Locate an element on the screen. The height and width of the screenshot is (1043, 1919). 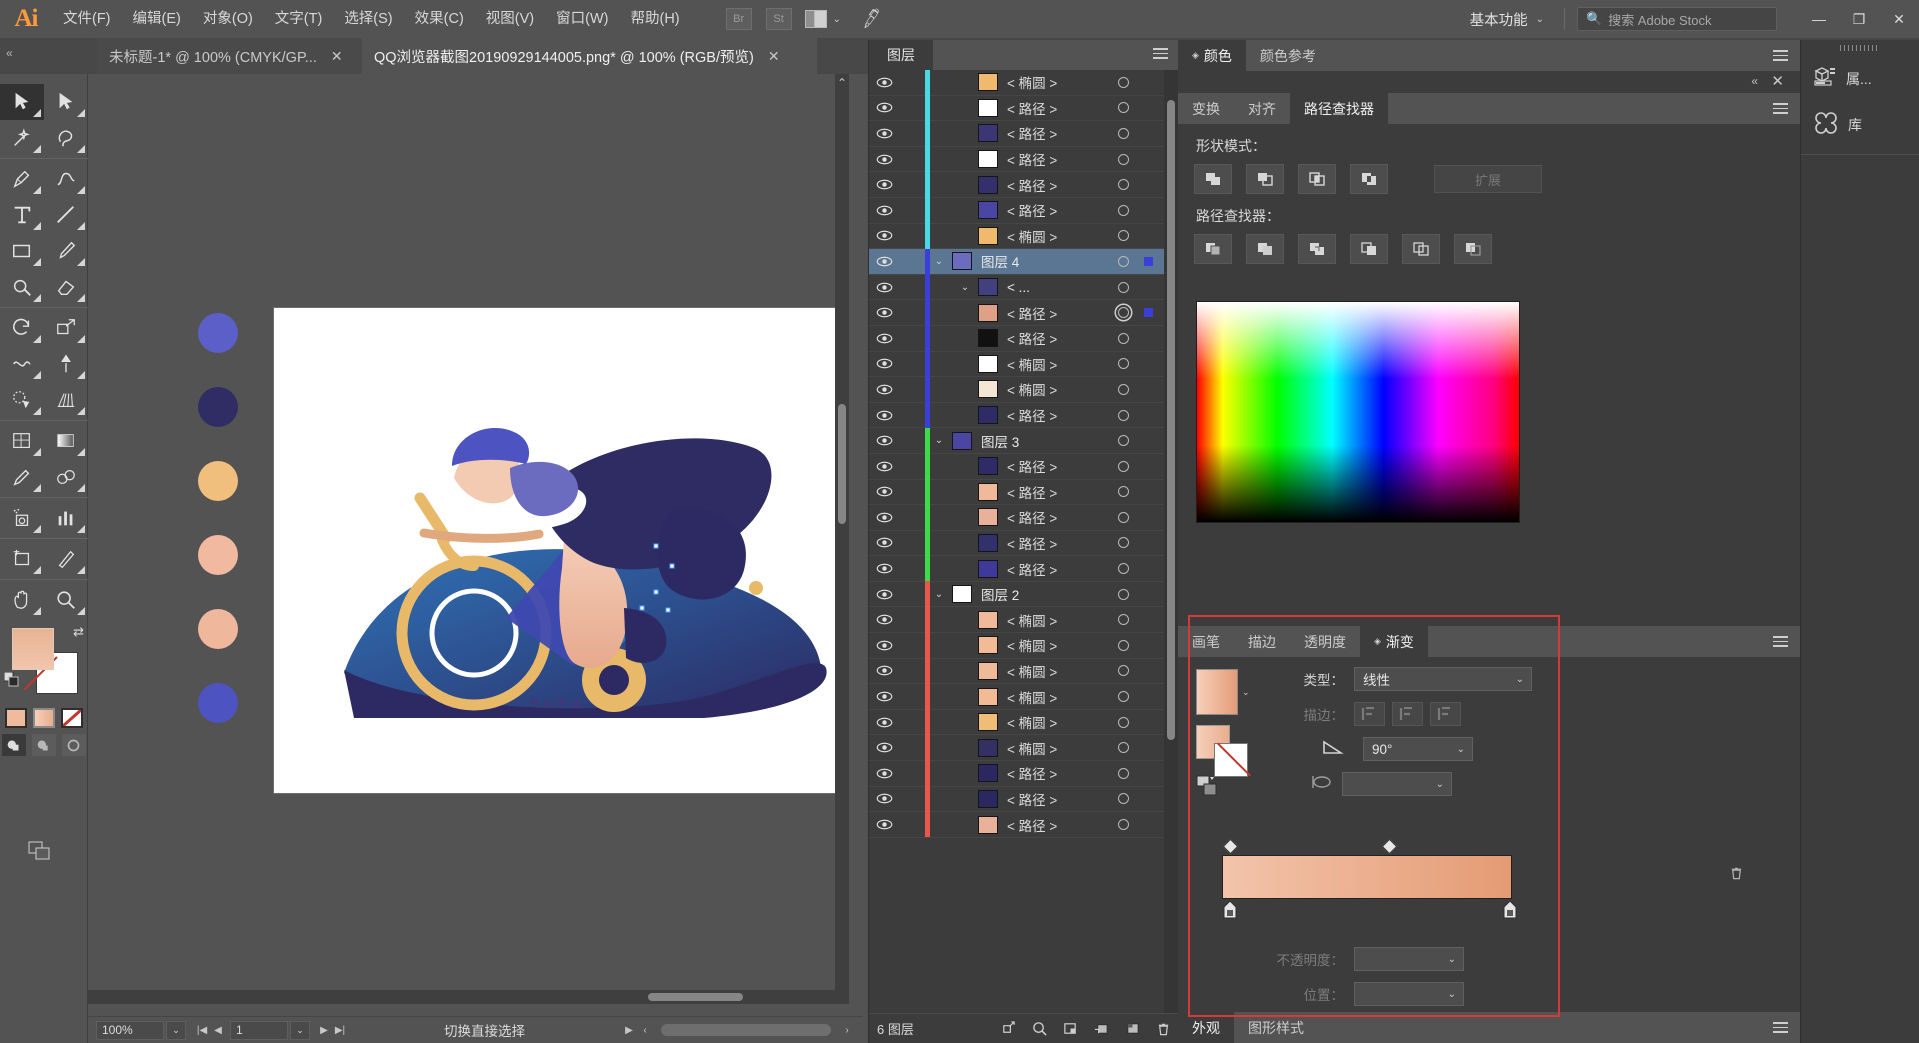
gradient-stroke-swatch is located at coordinates (1231, 760).